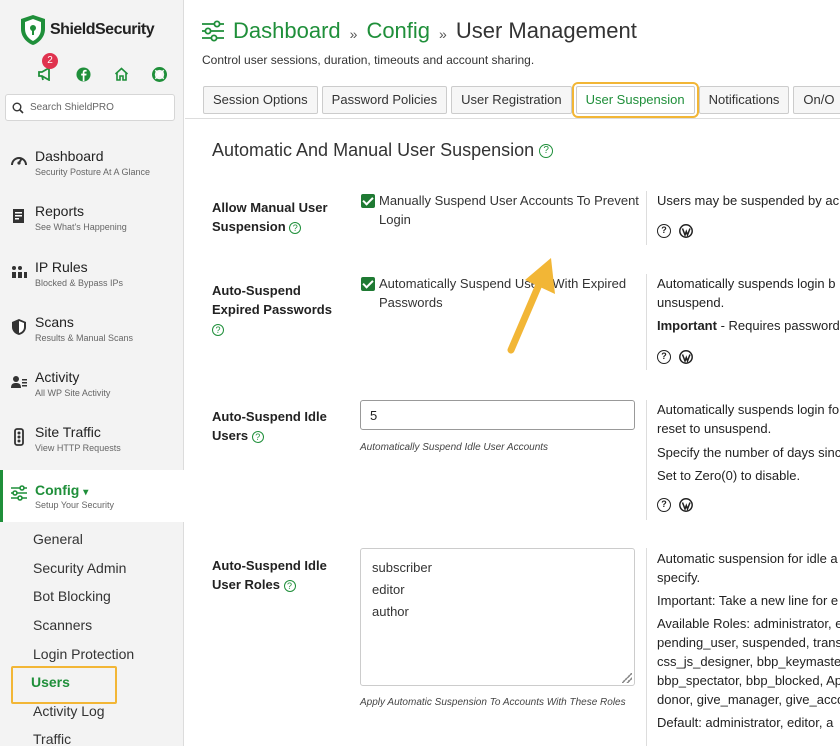  Describe the element at coordinates (398, 31) in the screenshot. I see `breadcrumb-config: Config` at that location.